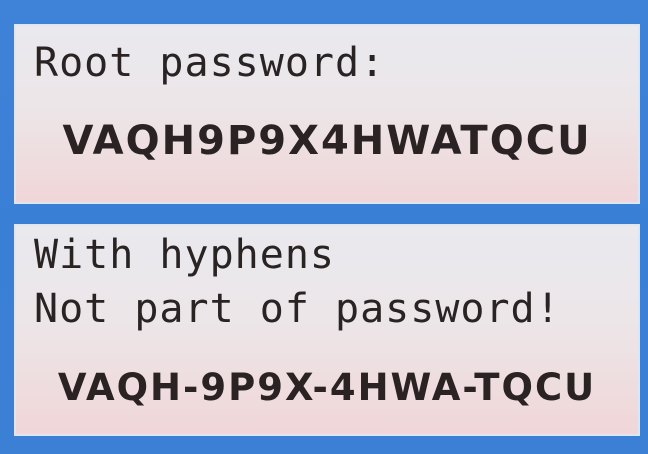 This screenshot has height=454, width=648. Describe the element at coordinates (210, 63) in the screenshot. I see `root-password-label: Root password:` at that location.